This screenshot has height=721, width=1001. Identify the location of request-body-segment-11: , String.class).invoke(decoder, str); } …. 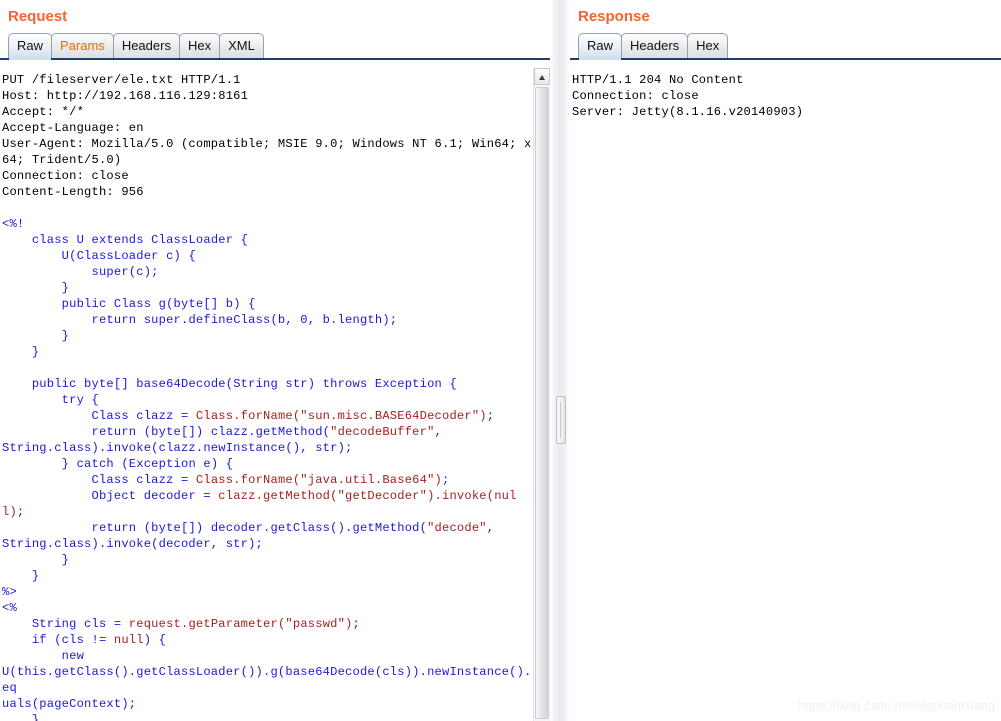
(248, 576).